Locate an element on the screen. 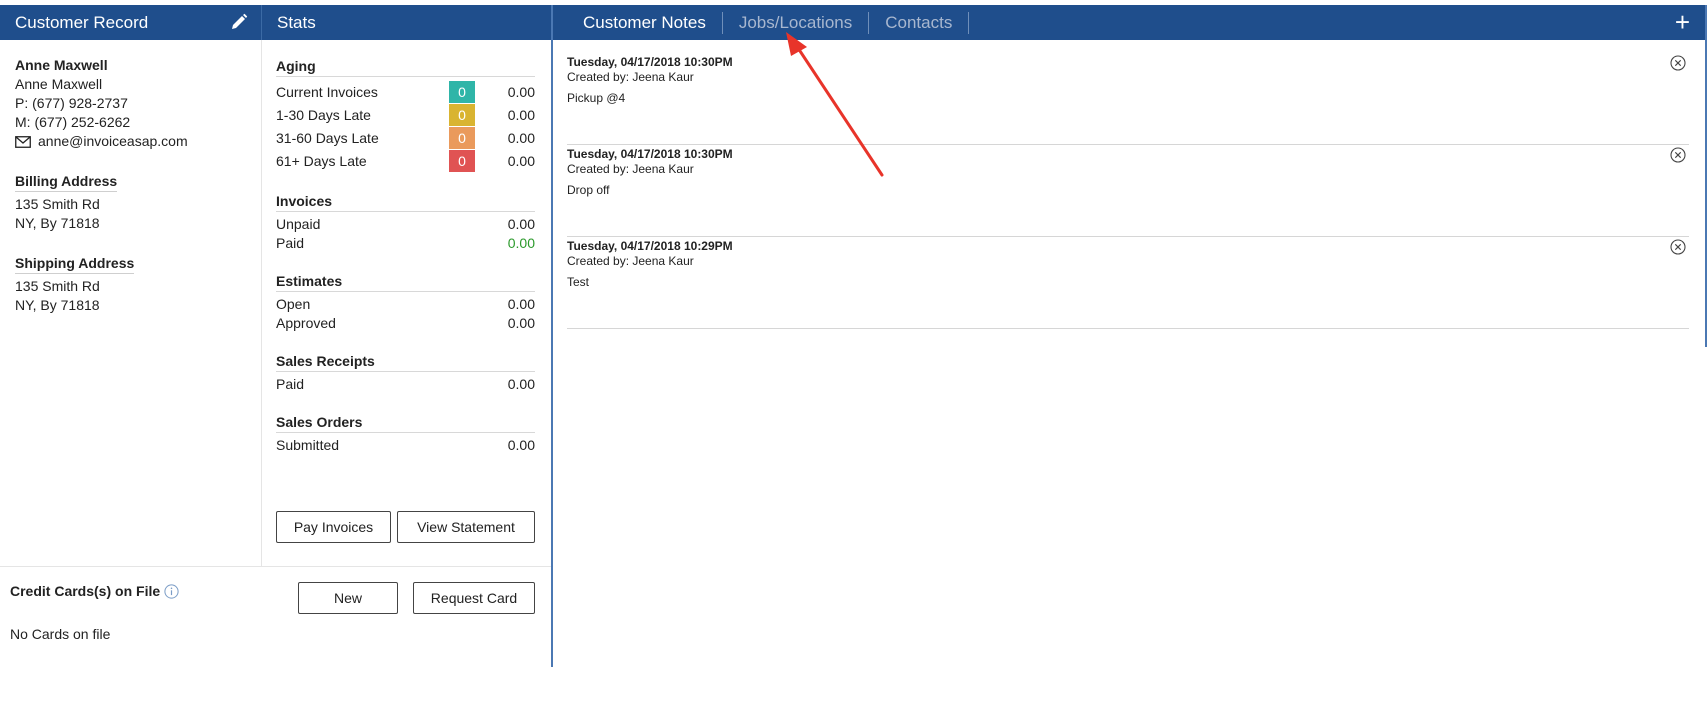 The image size is (1707, 724). open-label: Open is located at coordinates (293, 304).